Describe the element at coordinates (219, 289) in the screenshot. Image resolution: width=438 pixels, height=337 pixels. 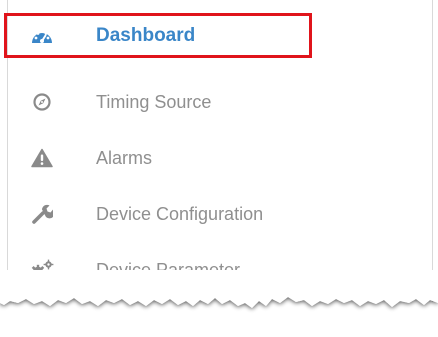
I see `torn-paper-edge` at that location.